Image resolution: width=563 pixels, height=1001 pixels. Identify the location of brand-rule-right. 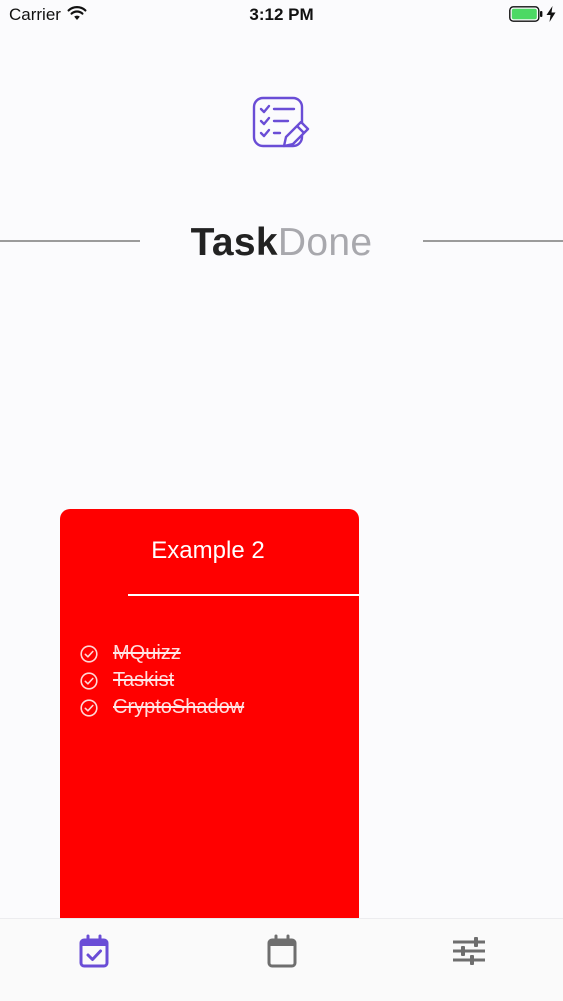
(493, 241).